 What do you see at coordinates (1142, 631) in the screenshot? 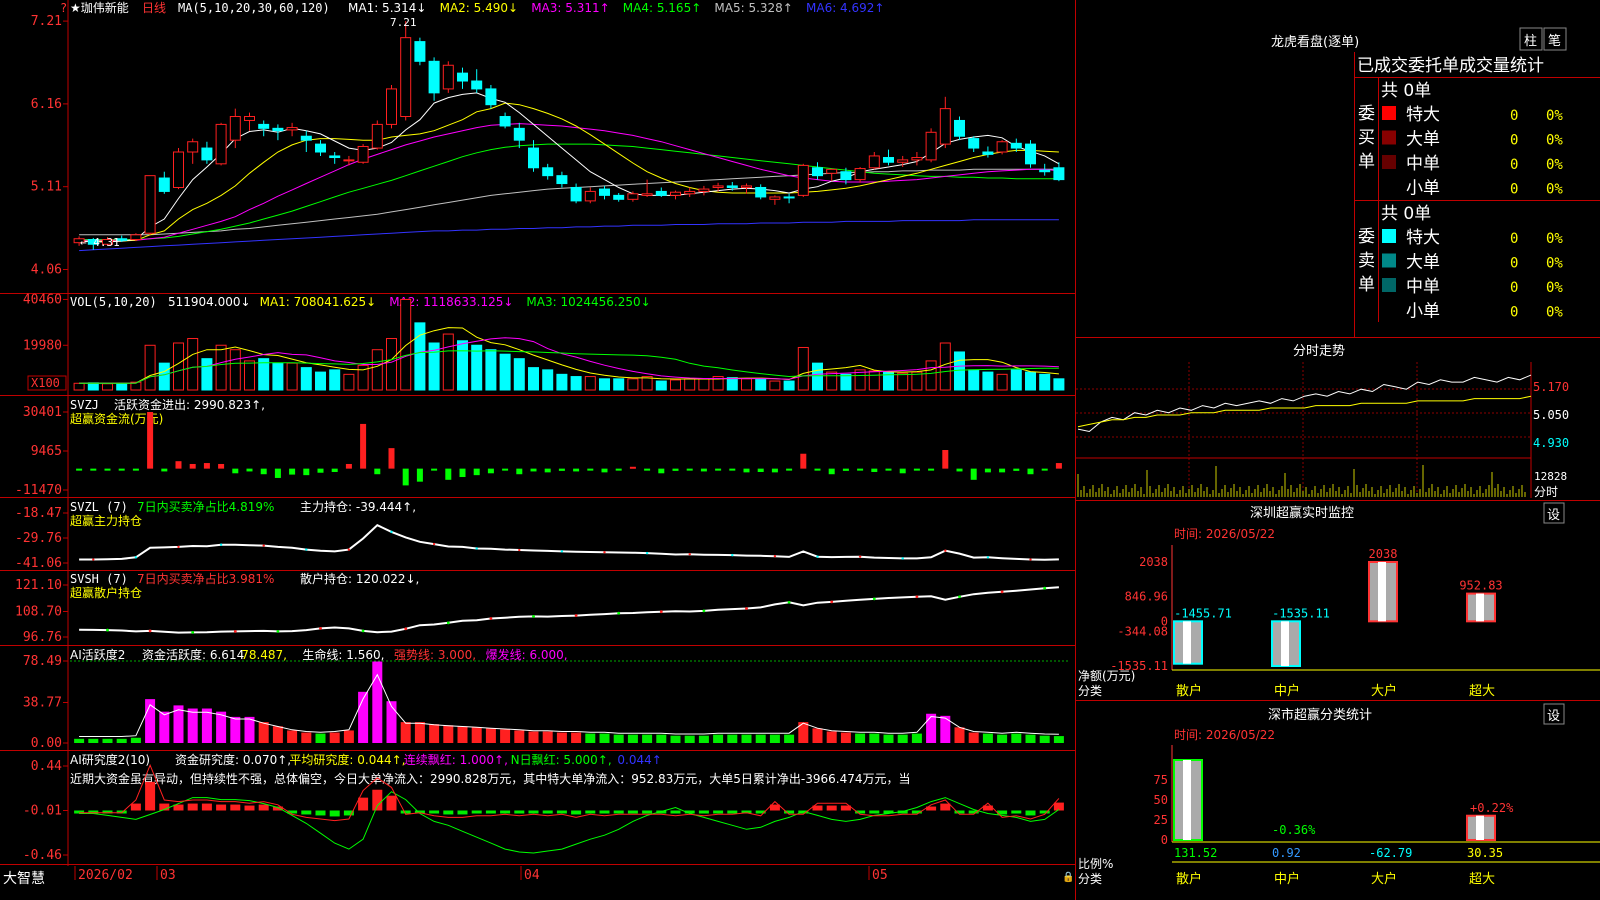
I see `y-tick-label: -344.08` at bounding box center [1142, 631].